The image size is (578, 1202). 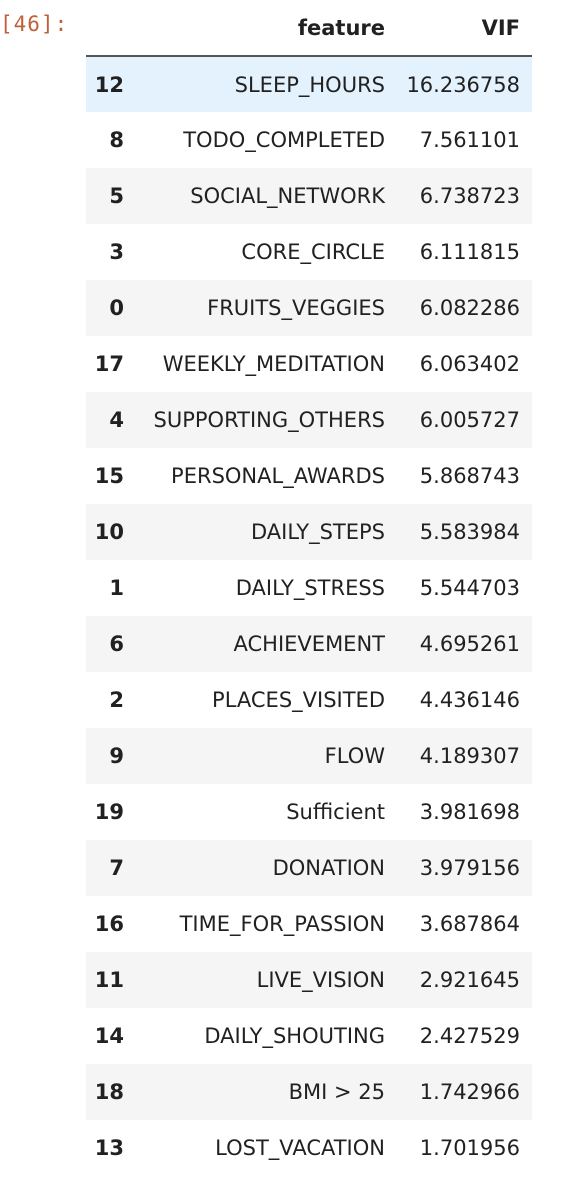 What do you see at coordinates (109, 476) in the screenshot?
I see `row-index: 15` at bounding box center [109, 476].